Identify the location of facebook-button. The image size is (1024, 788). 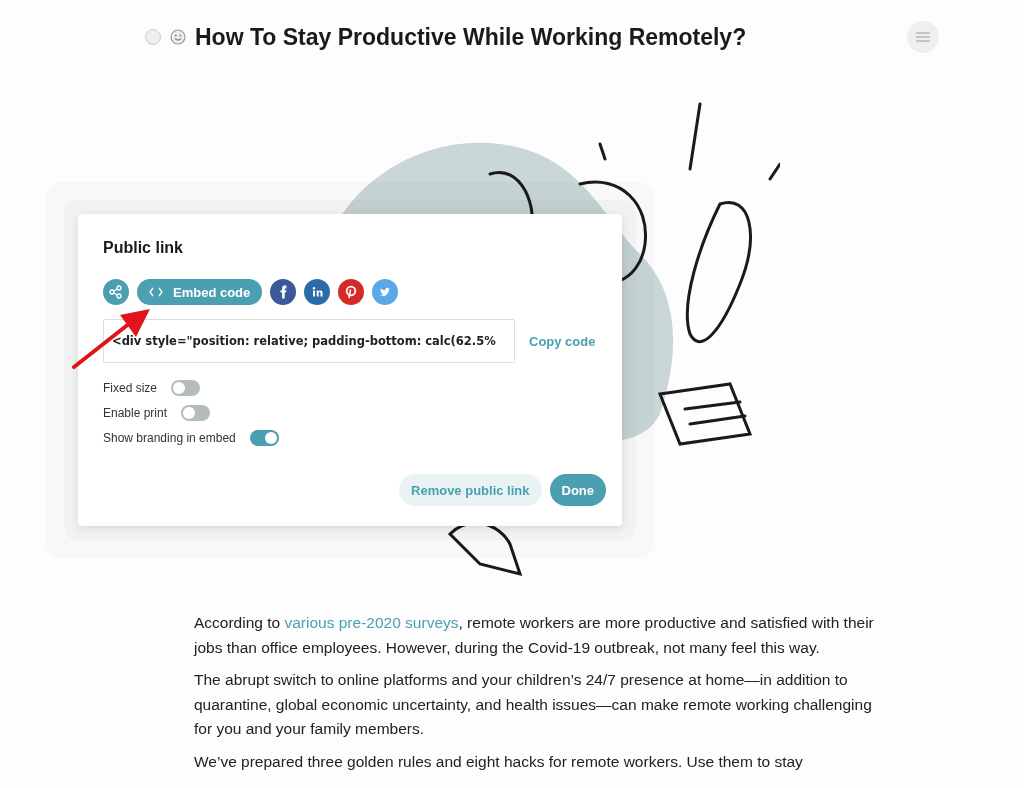
(283, 292).